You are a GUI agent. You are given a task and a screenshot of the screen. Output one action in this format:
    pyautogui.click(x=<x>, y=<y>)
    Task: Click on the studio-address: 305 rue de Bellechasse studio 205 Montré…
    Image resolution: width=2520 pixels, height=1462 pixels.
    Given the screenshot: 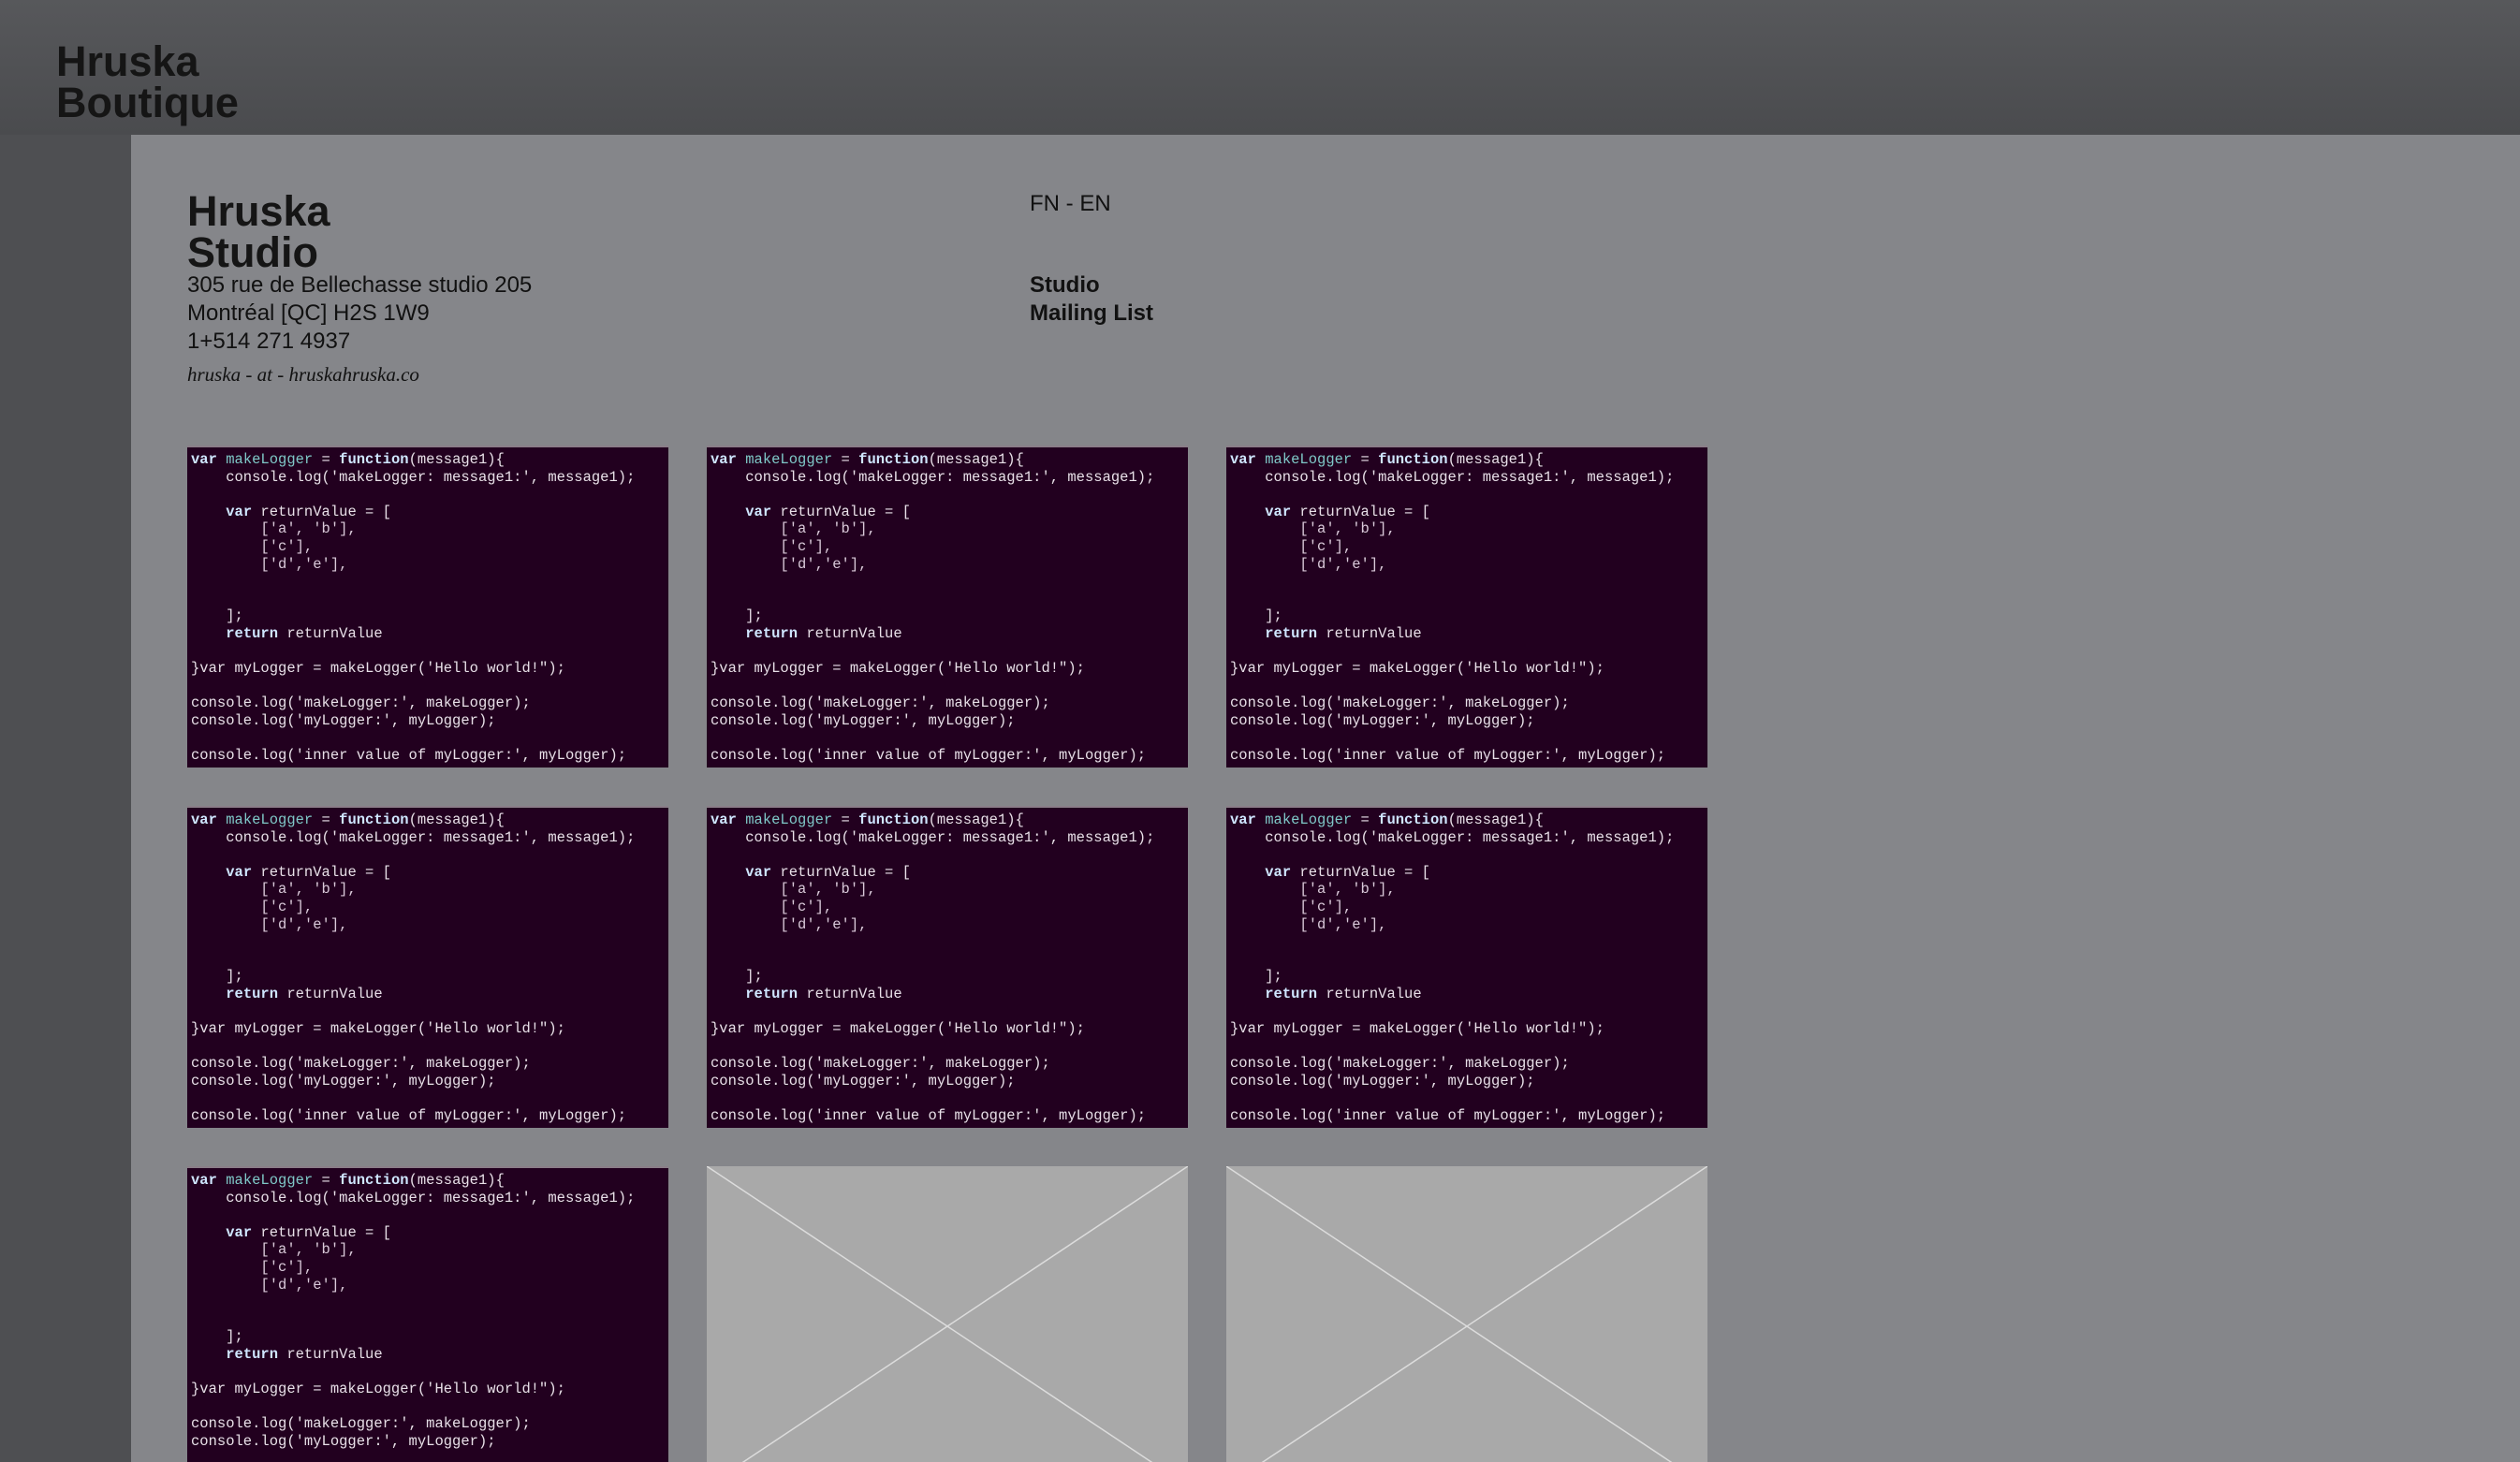 What is the action you would take?
    pyautogui.click(x=359, y=314)
    